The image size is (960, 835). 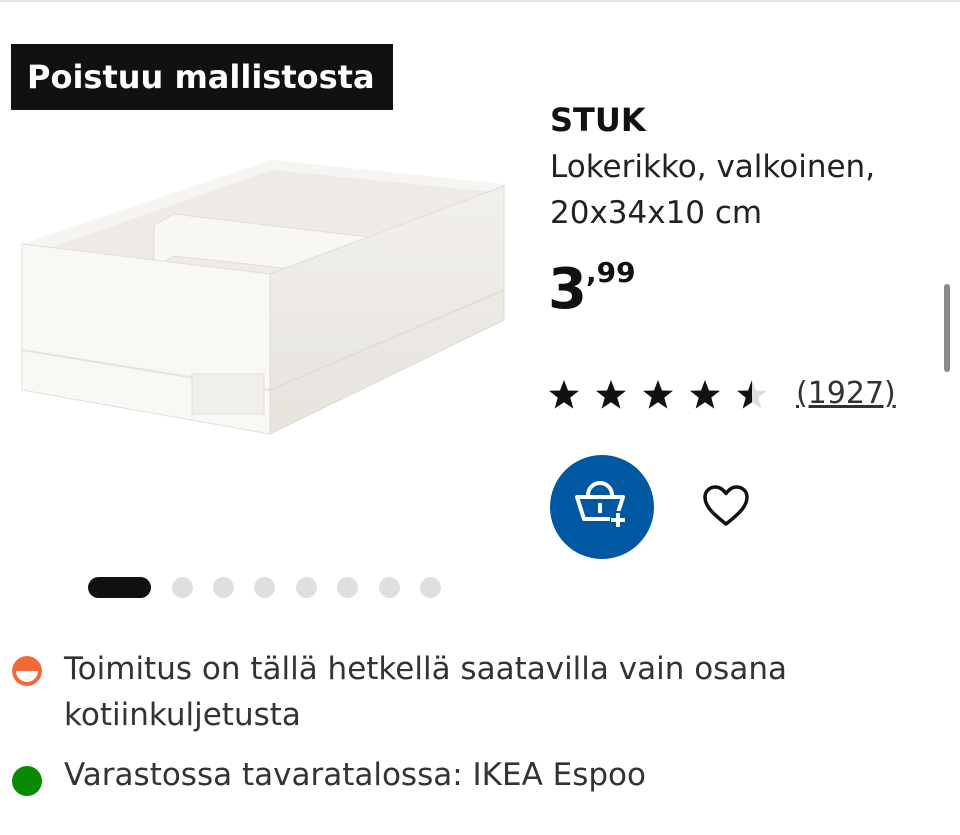 I want to click on rating-stars, so click(x=658, y=394).